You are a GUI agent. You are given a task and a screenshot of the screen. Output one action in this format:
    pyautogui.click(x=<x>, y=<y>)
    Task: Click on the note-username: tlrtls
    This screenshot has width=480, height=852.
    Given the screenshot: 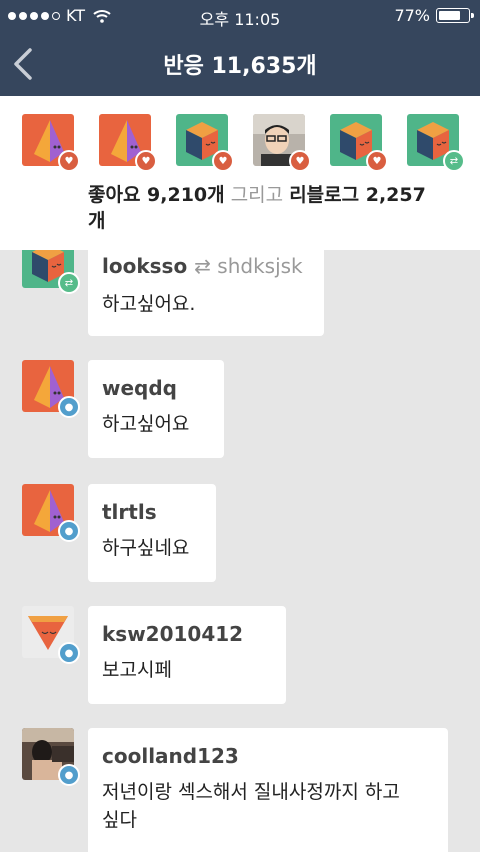 What is the action you would take?
    pyautogui.click(x=152, y=512)
    